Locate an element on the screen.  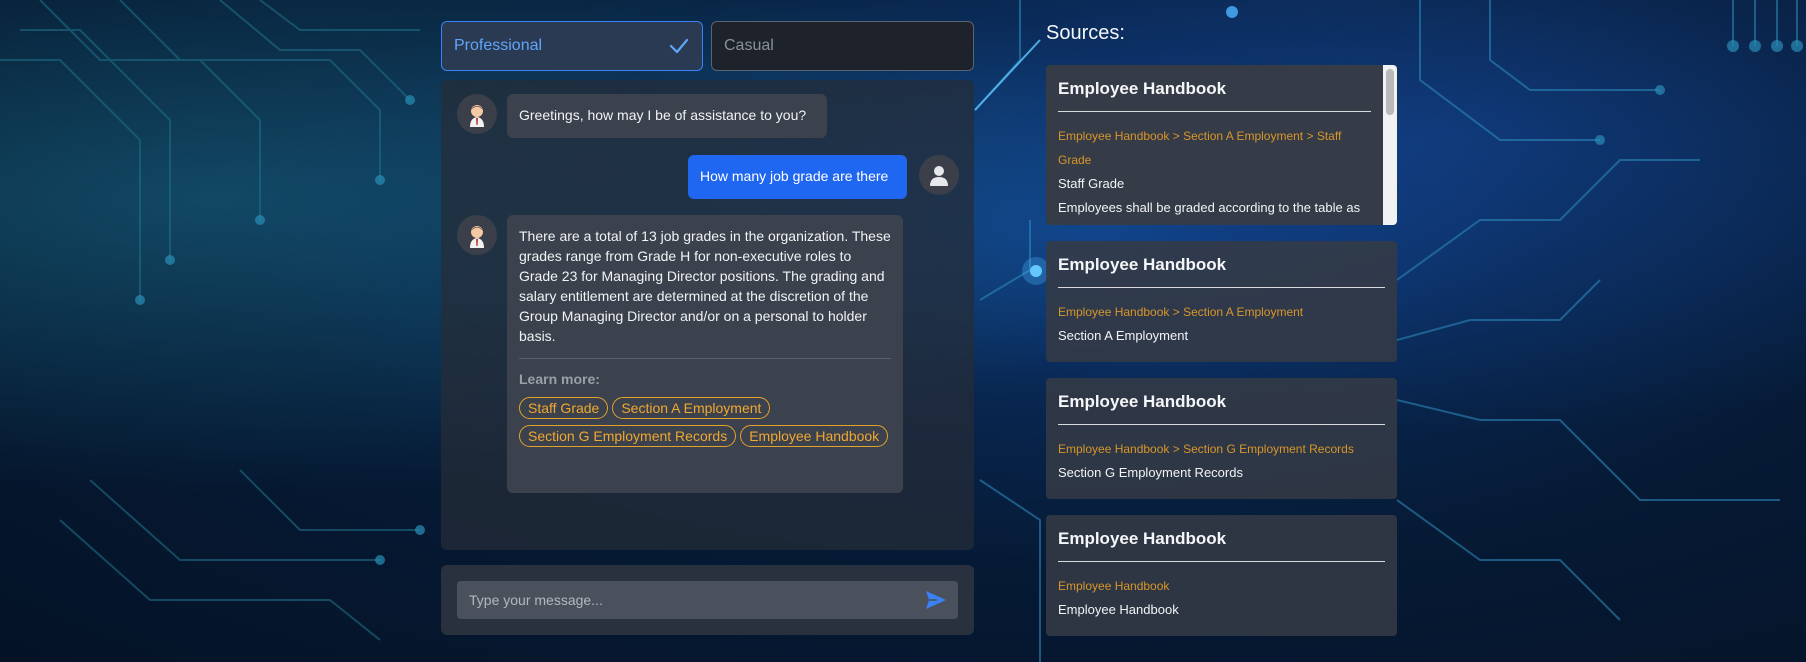
learn-more-label: Learn more: is located at coordinates (559, 379).